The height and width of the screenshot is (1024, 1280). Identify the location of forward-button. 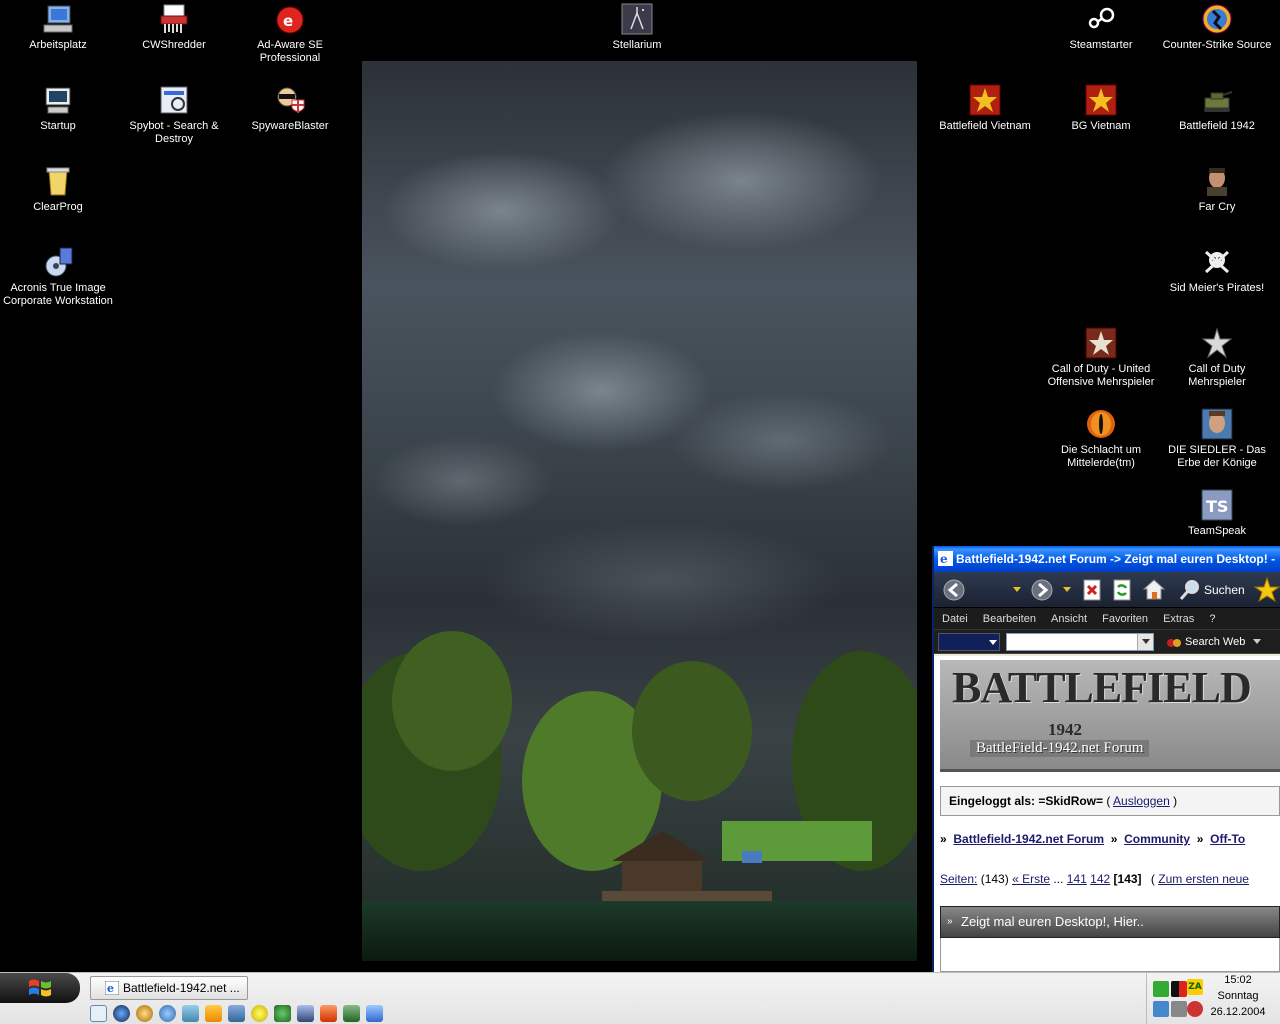
(1042, 590).